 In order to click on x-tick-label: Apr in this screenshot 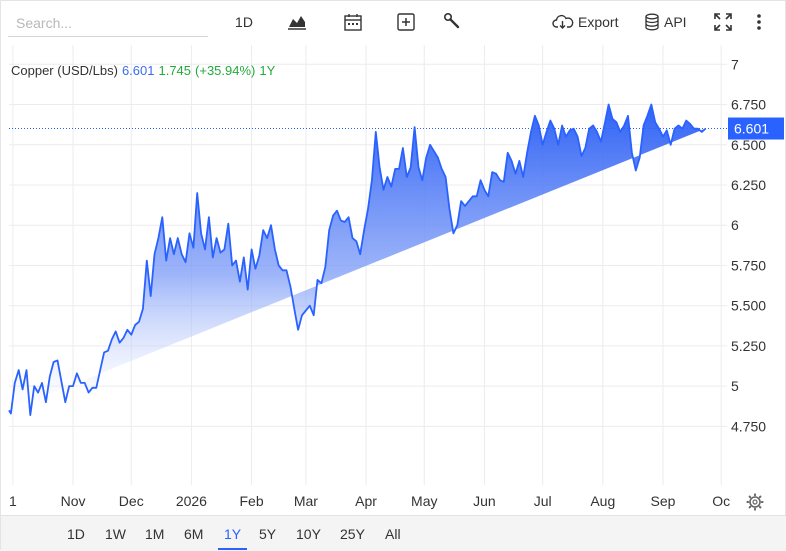, I will do `click(366, 501)`.